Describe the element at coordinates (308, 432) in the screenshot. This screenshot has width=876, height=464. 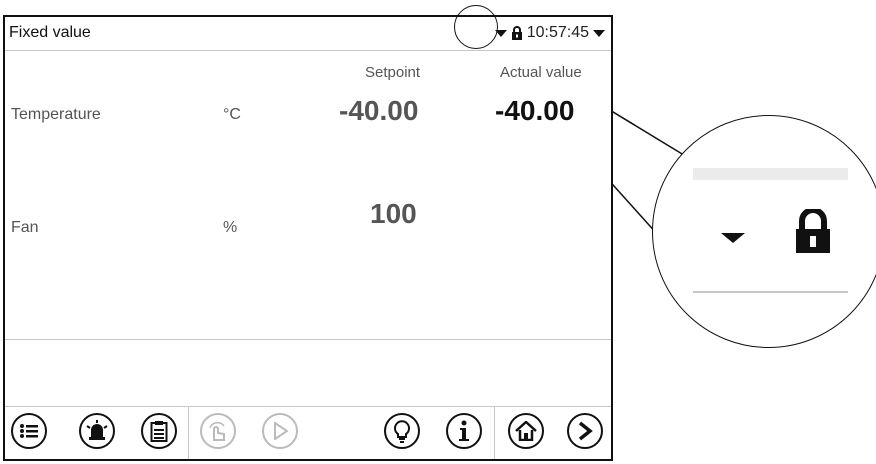
I see `bottom-toolbar` at that location.